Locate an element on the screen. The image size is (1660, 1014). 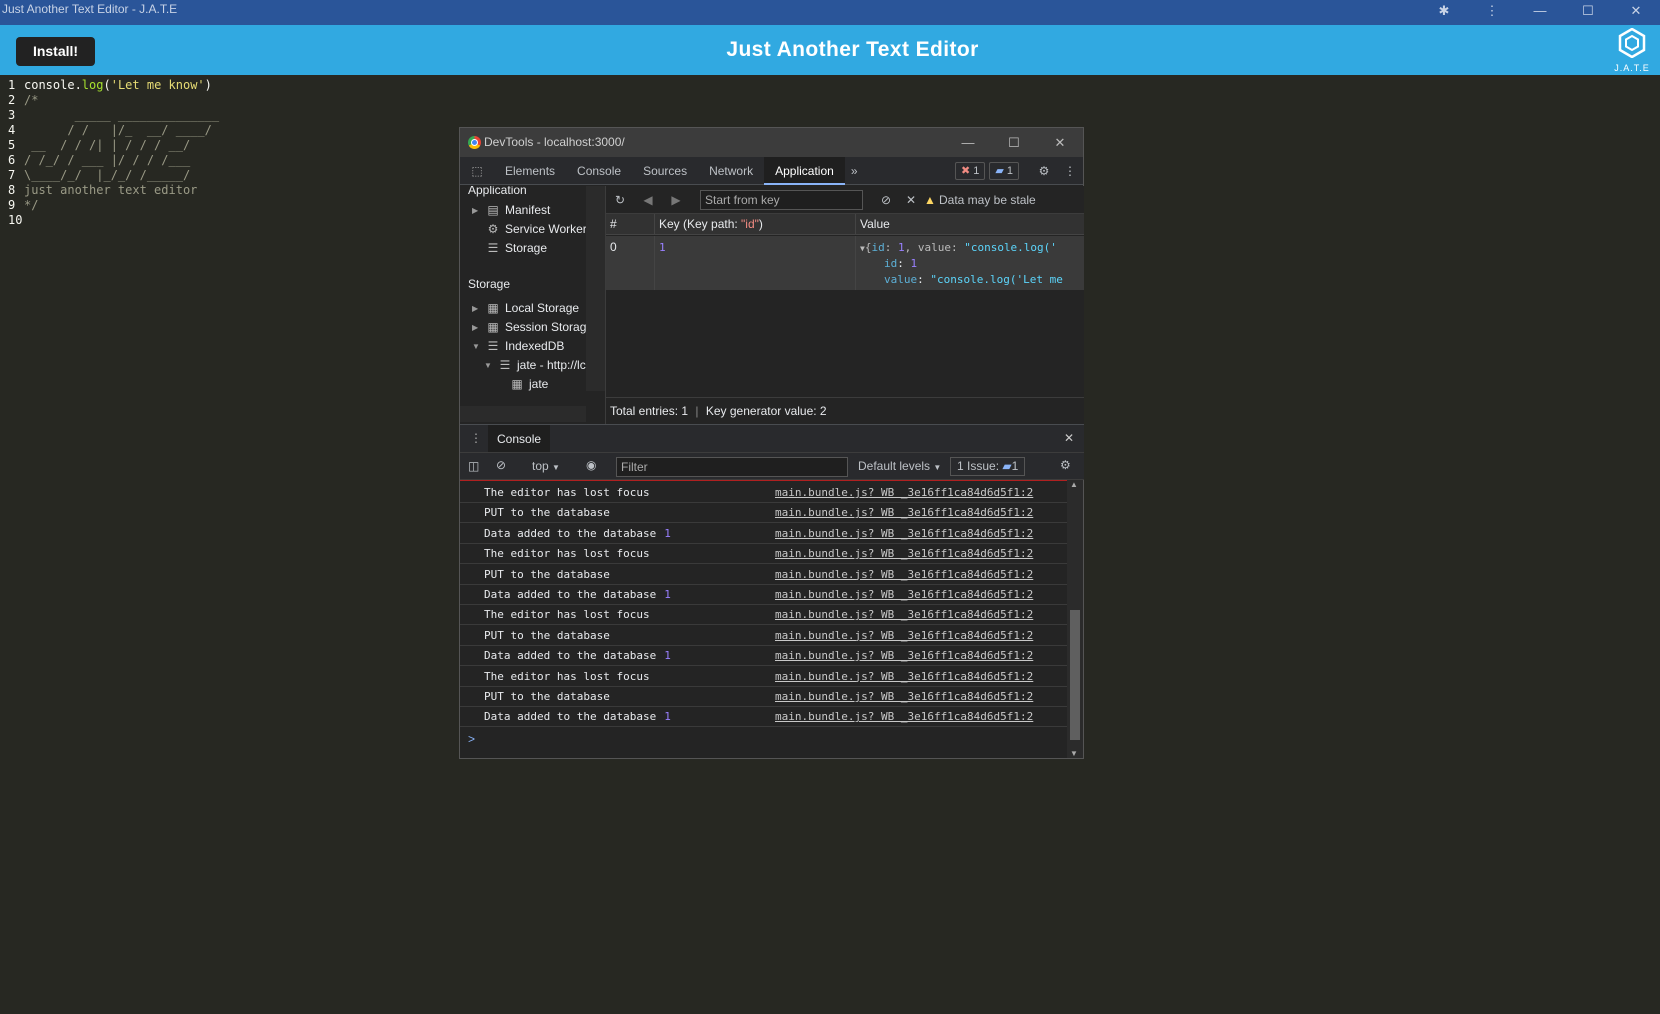
sidebar-hscrollbar is located at coordinates (523, 414).